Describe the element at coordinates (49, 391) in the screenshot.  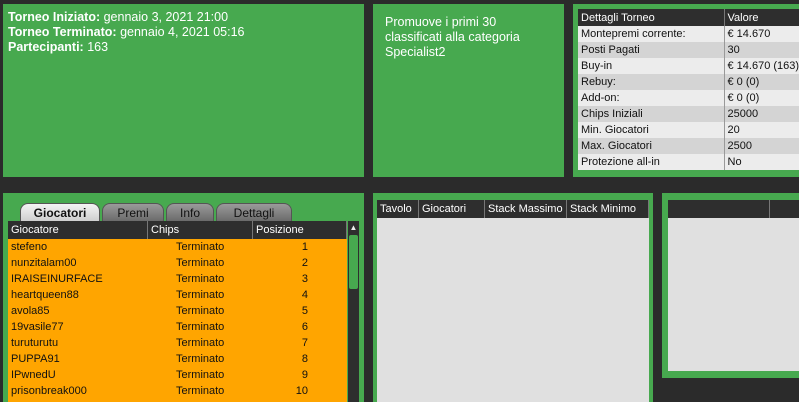
I see `player-name: prisonbreak000` at that location.